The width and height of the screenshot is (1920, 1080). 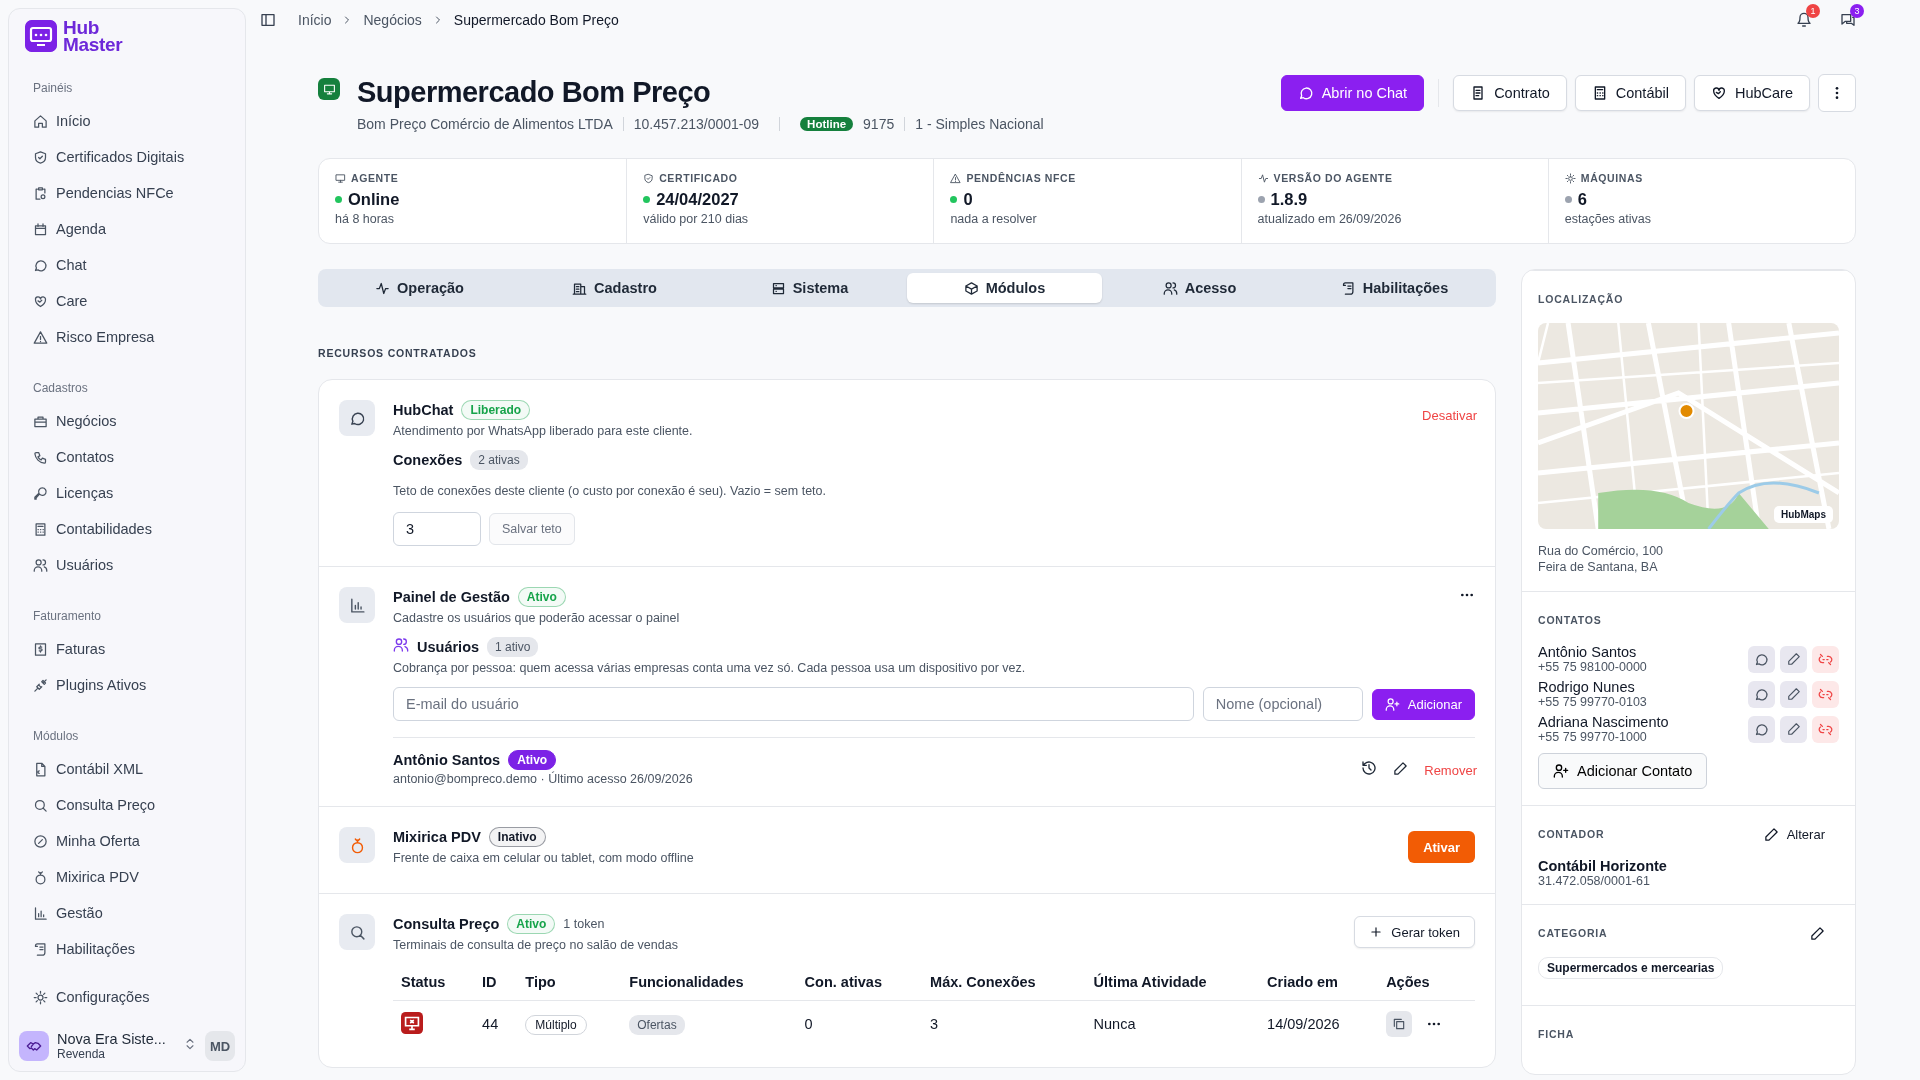 I want to click on module-name: HubChat, so click(x=423, y=410).